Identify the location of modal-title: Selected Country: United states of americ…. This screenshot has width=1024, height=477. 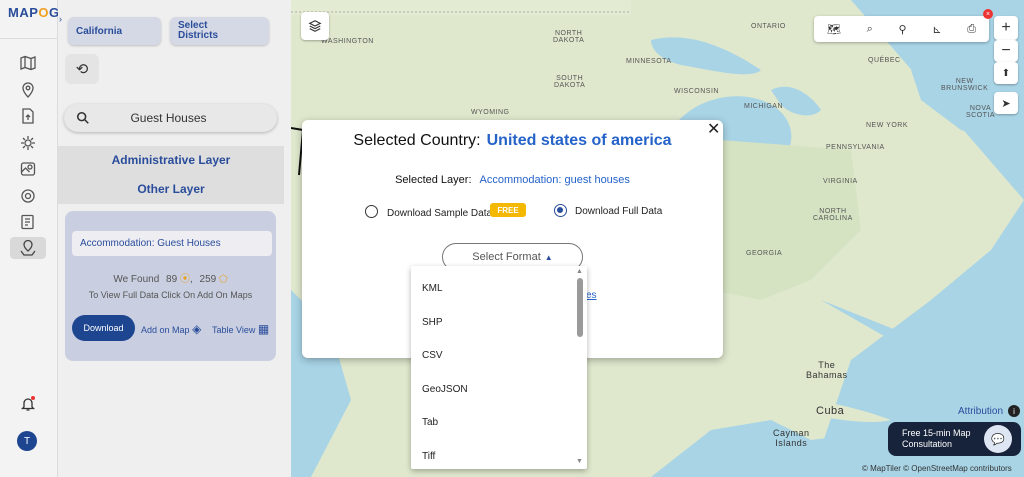
(512, 140).